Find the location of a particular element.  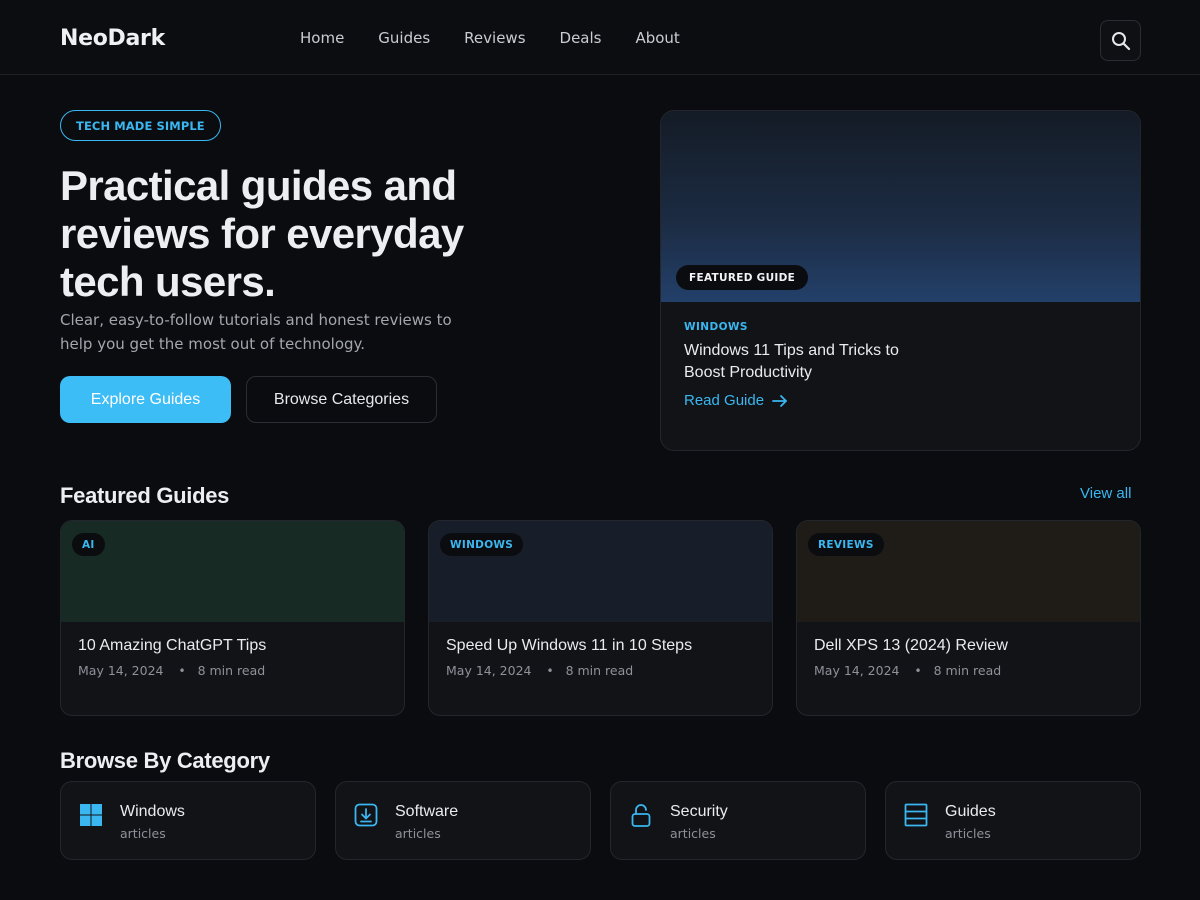

nav-link-home: Home is located at coordinates (322, 38).